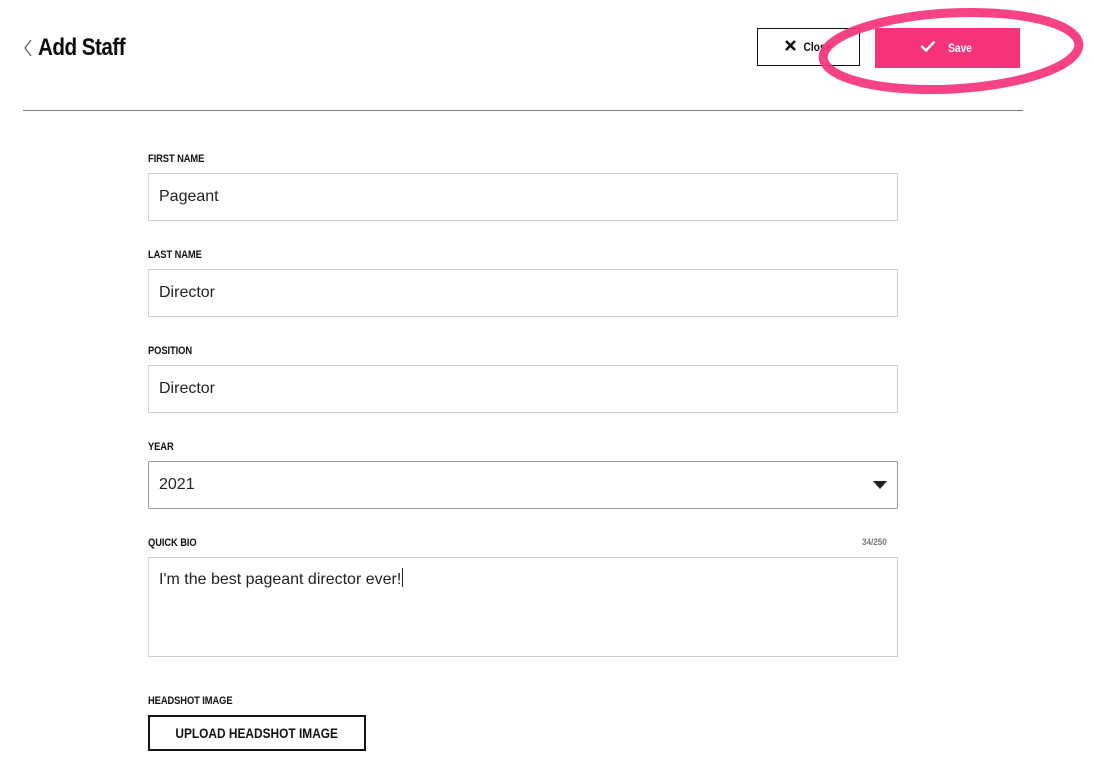 The width and height of the screenshot is (1093, 779). What do you see at coordinates (190, 701) in the screenshot?
I see `headshot-image-label: HEADSHOT IMAGE` at bounding box center [190, 701].